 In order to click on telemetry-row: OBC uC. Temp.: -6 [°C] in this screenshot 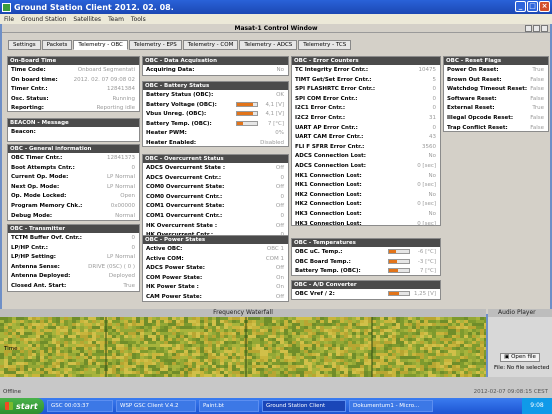, I will do `click(366, 252)`.